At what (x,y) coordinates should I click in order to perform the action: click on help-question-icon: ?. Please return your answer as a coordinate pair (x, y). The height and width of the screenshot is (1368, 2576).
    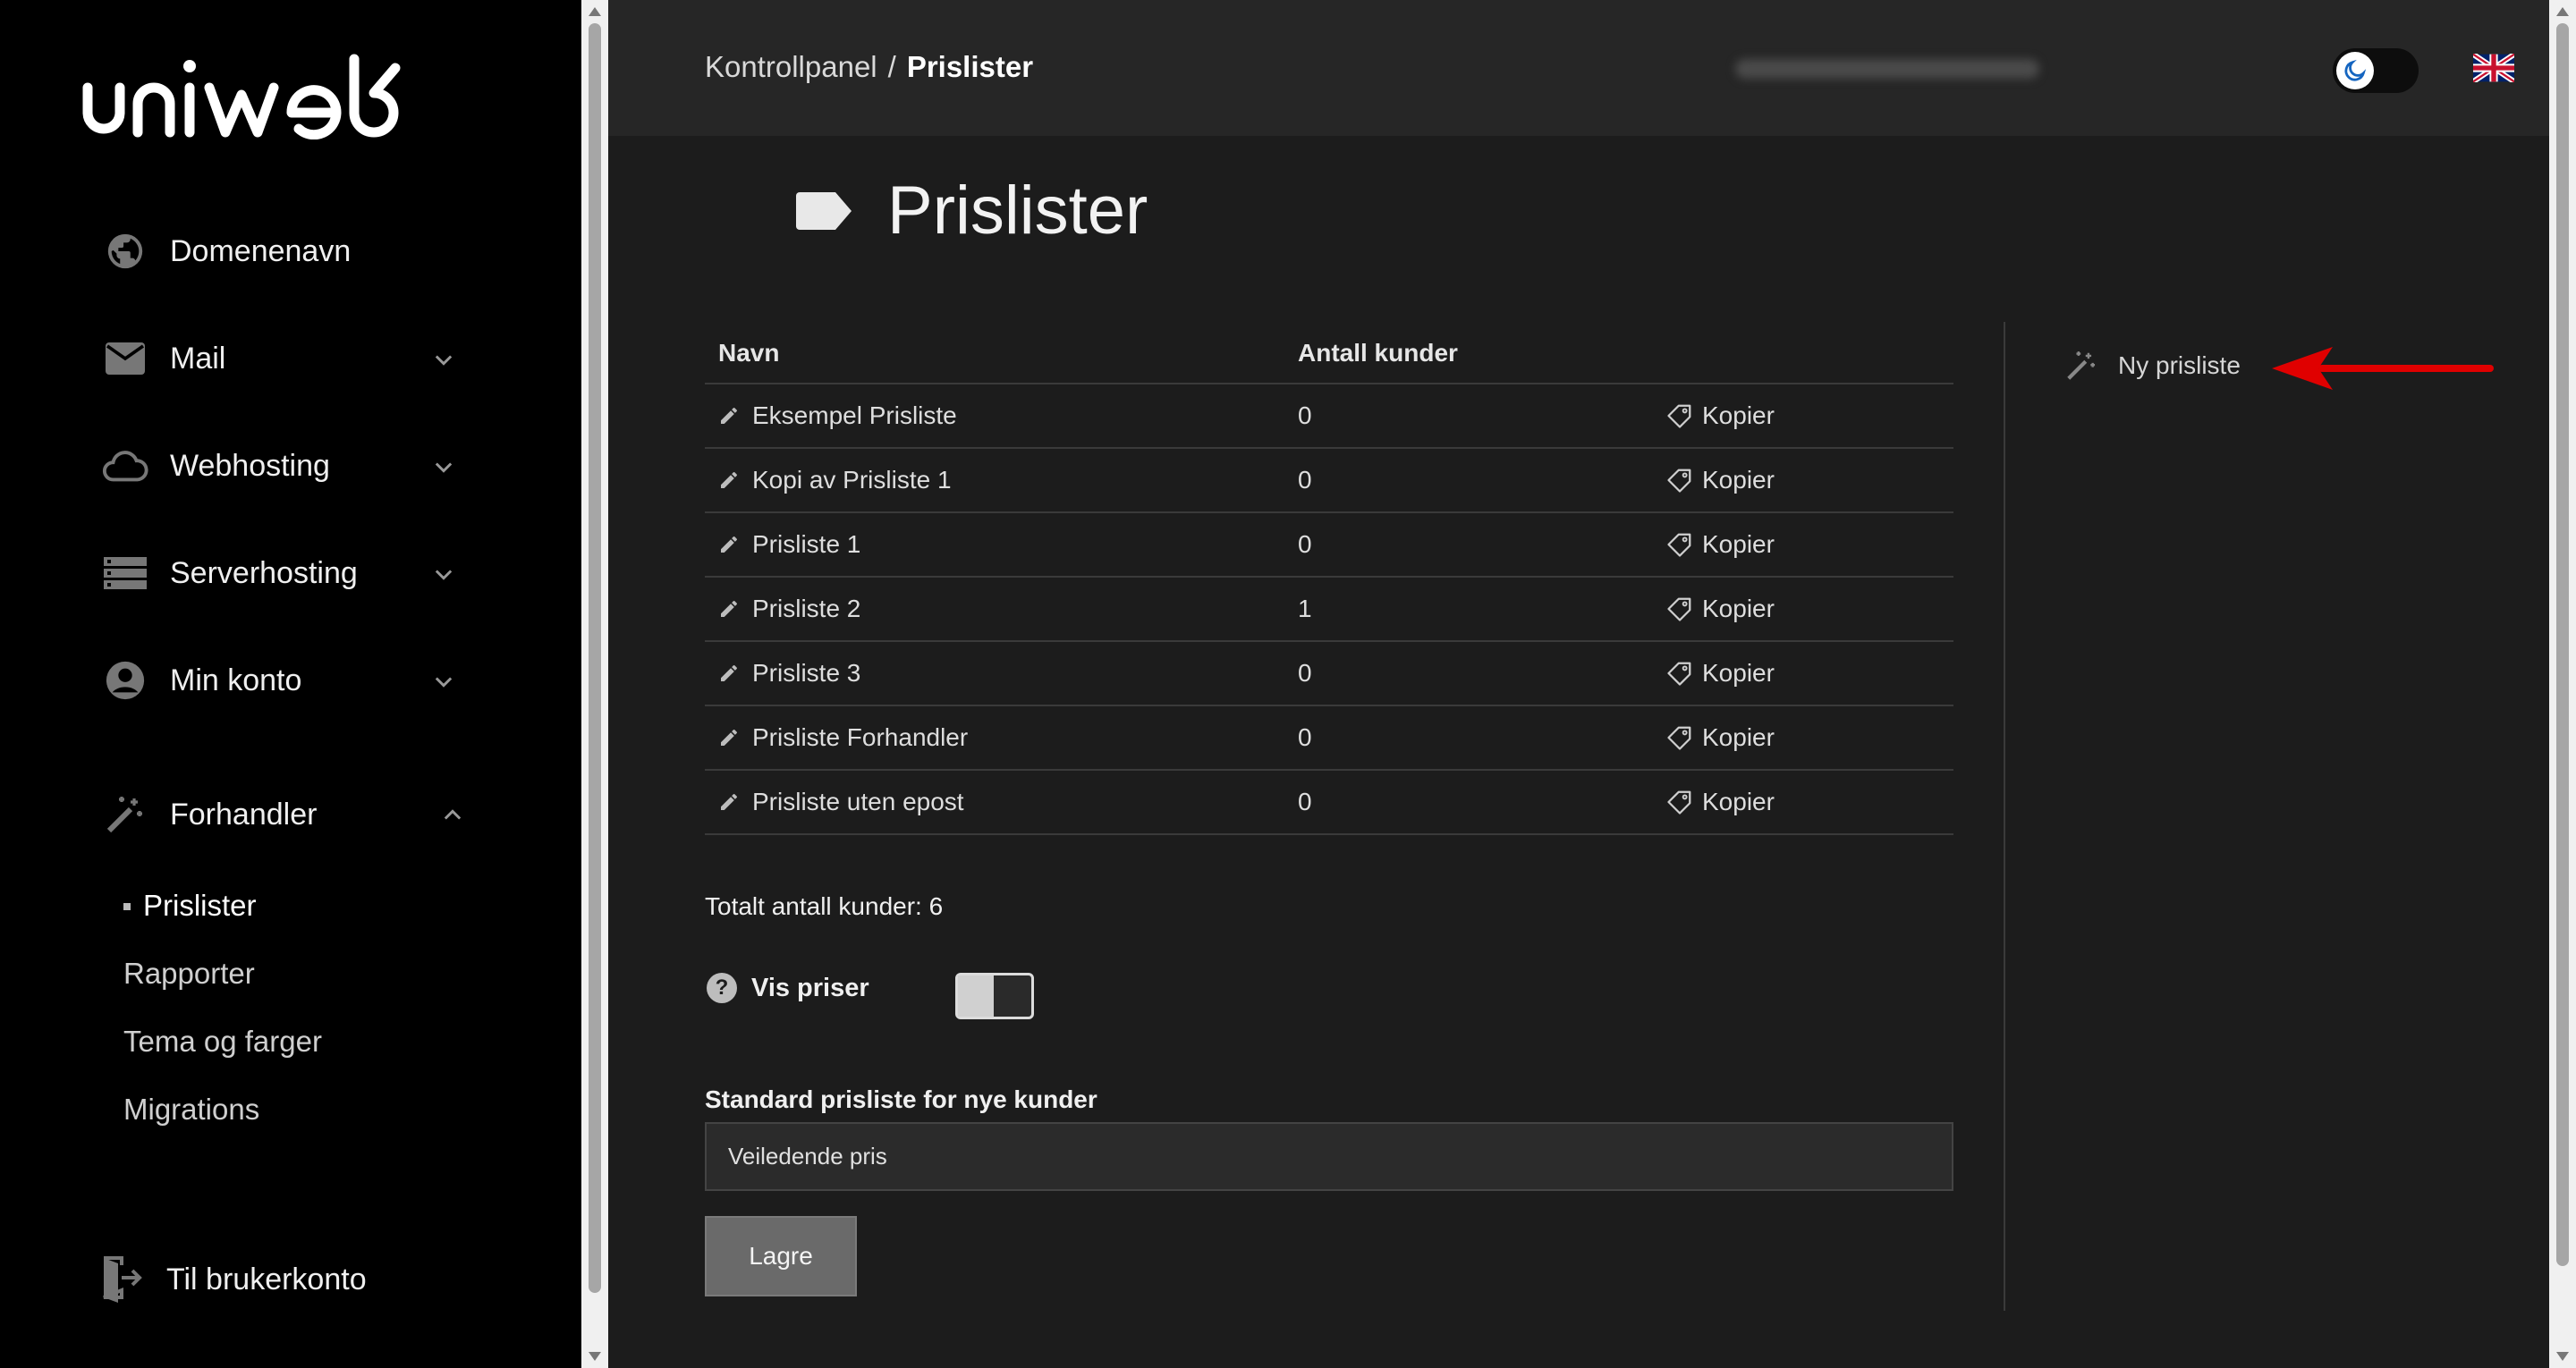
    Looking at the image, I should click on (722, 988).